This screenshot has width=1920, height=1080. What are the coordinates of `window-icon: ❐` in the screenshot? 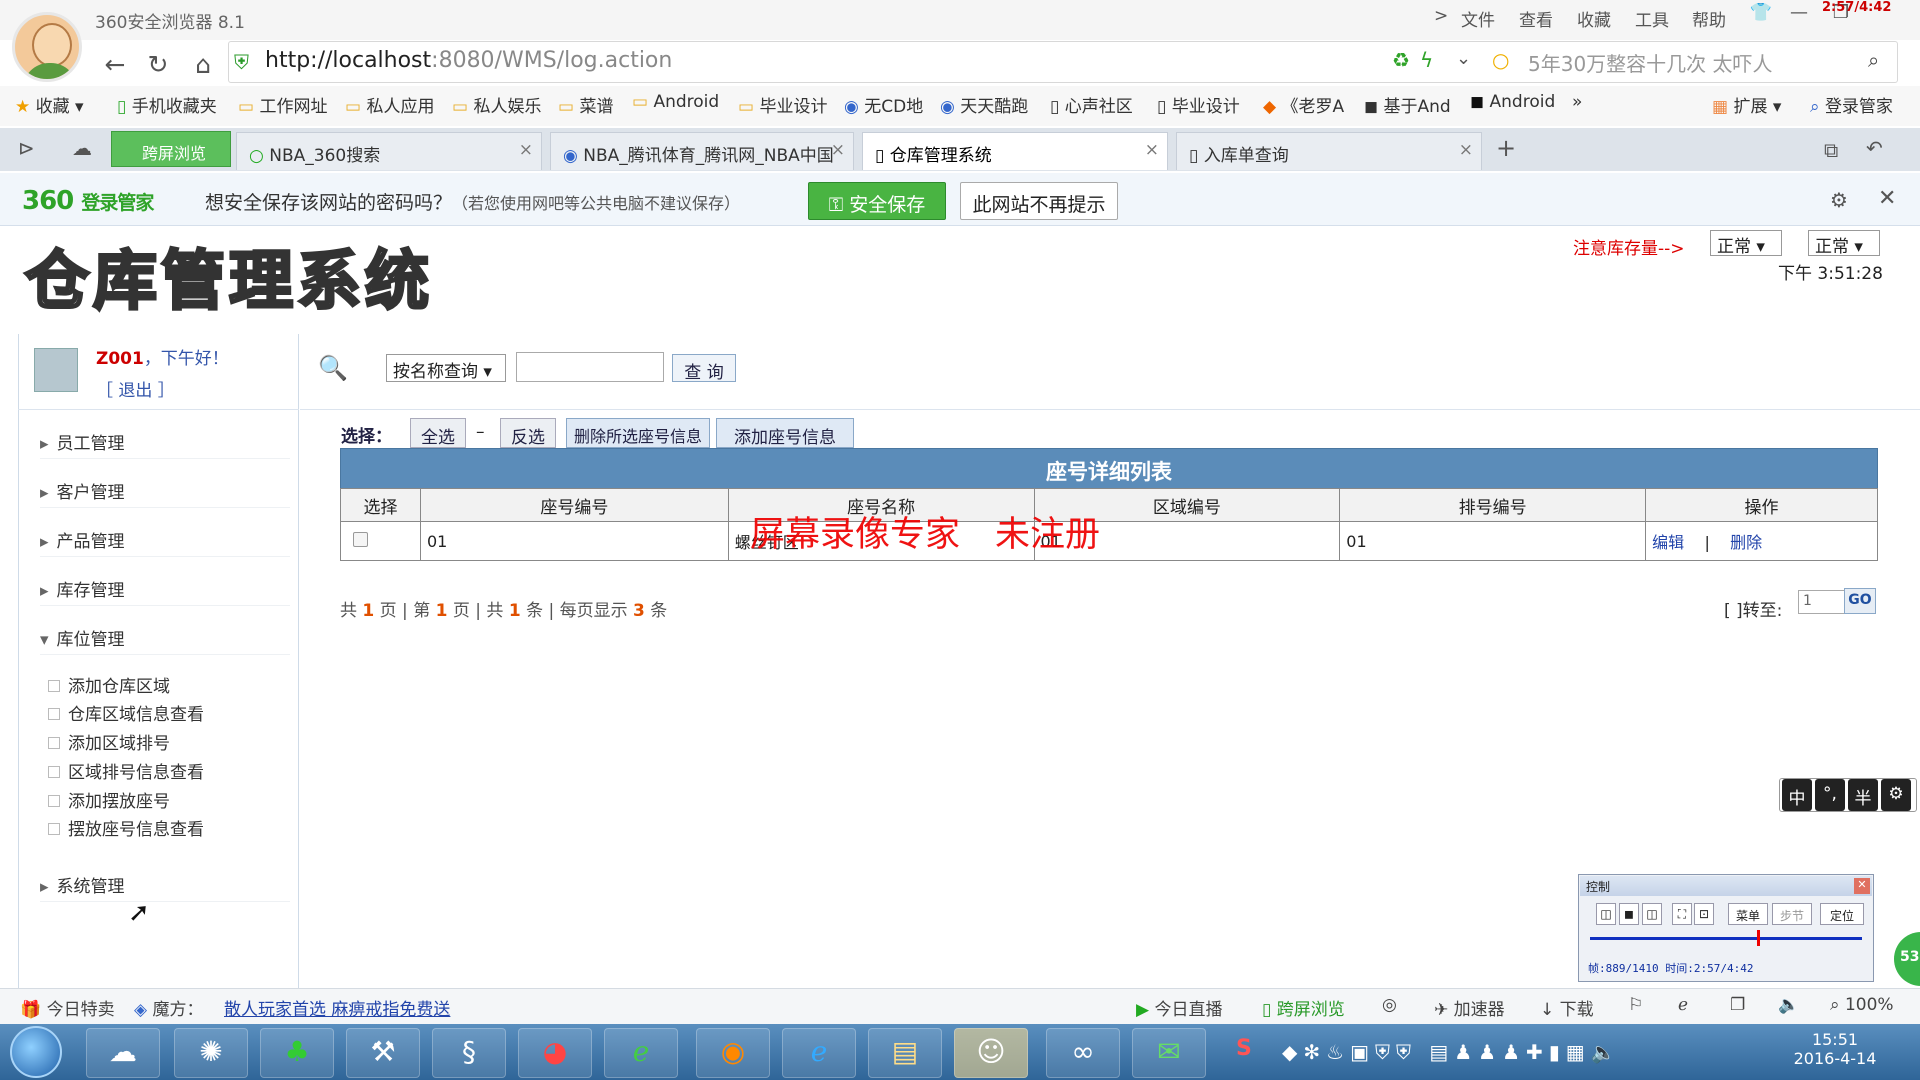 It's located at (1737, 1005).